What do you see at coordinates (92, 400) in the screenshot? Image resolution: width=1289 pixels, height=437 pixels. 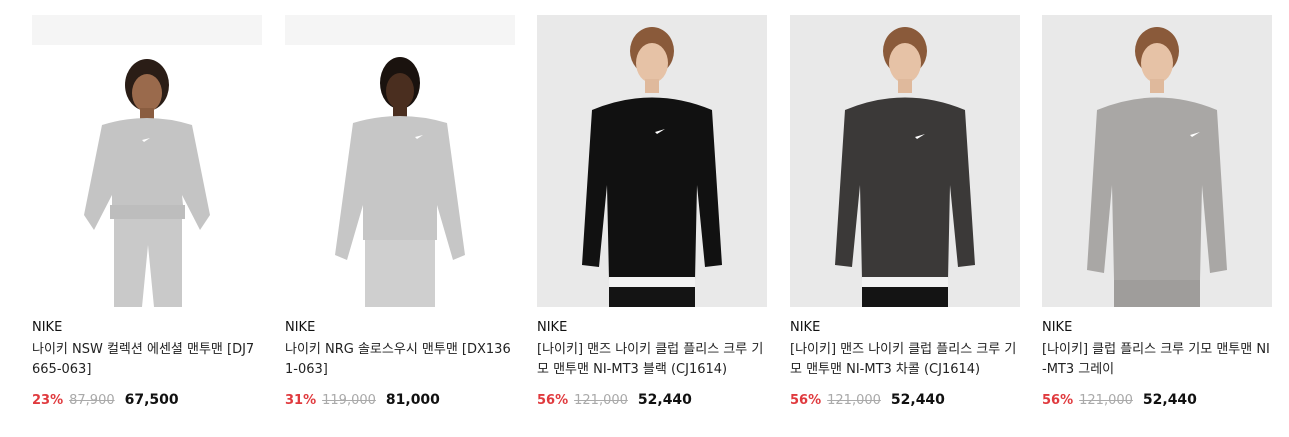 I see `original-price: 87,900` at bounding box center [92, 400].